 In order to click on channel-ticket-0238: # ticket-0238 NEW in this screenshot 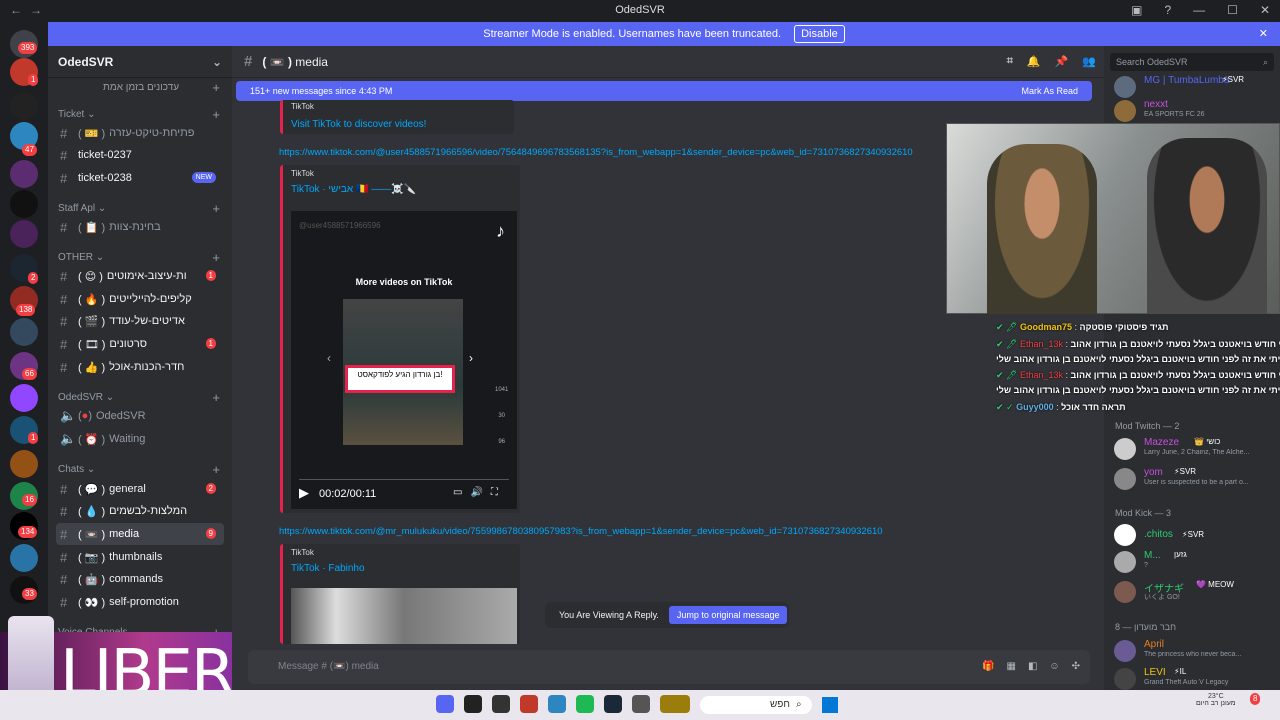, I will do `click(140, 178)`.